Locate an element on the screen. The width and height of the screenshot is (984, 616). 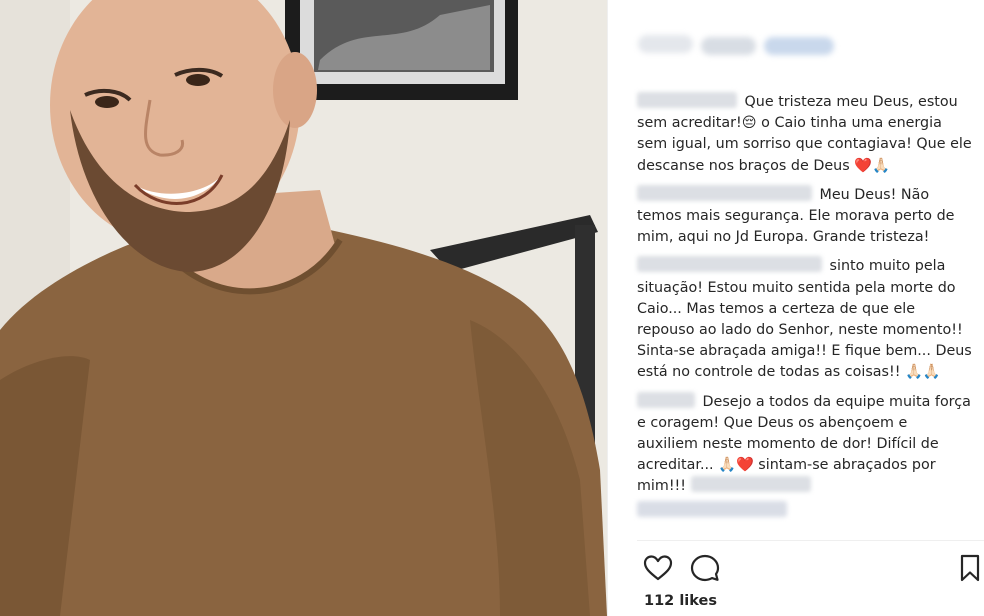
save-button is located at coordinates (969, 568).